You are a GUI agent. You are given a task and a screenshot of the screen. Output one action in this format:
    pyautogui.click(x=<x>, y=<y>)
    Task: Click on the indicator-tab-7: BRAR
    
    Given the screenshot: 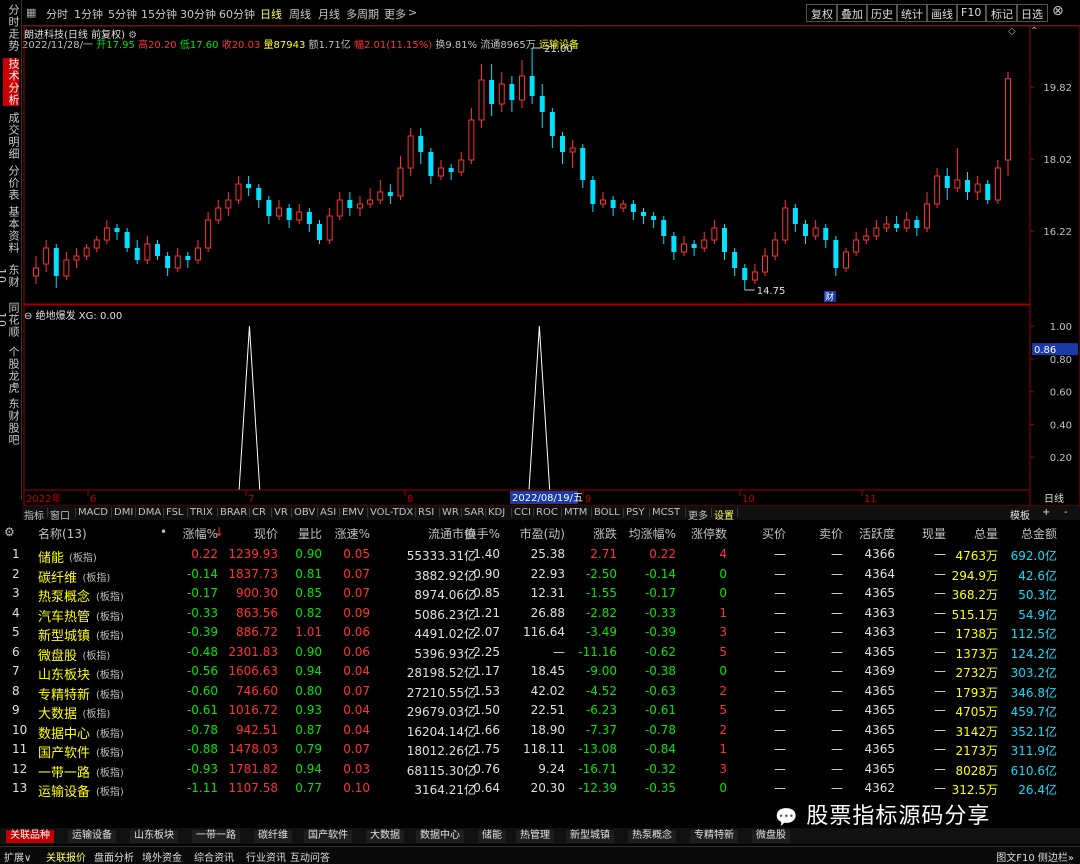 What is the action you would take?
    pyautogui.click(x=233, y=512)
    